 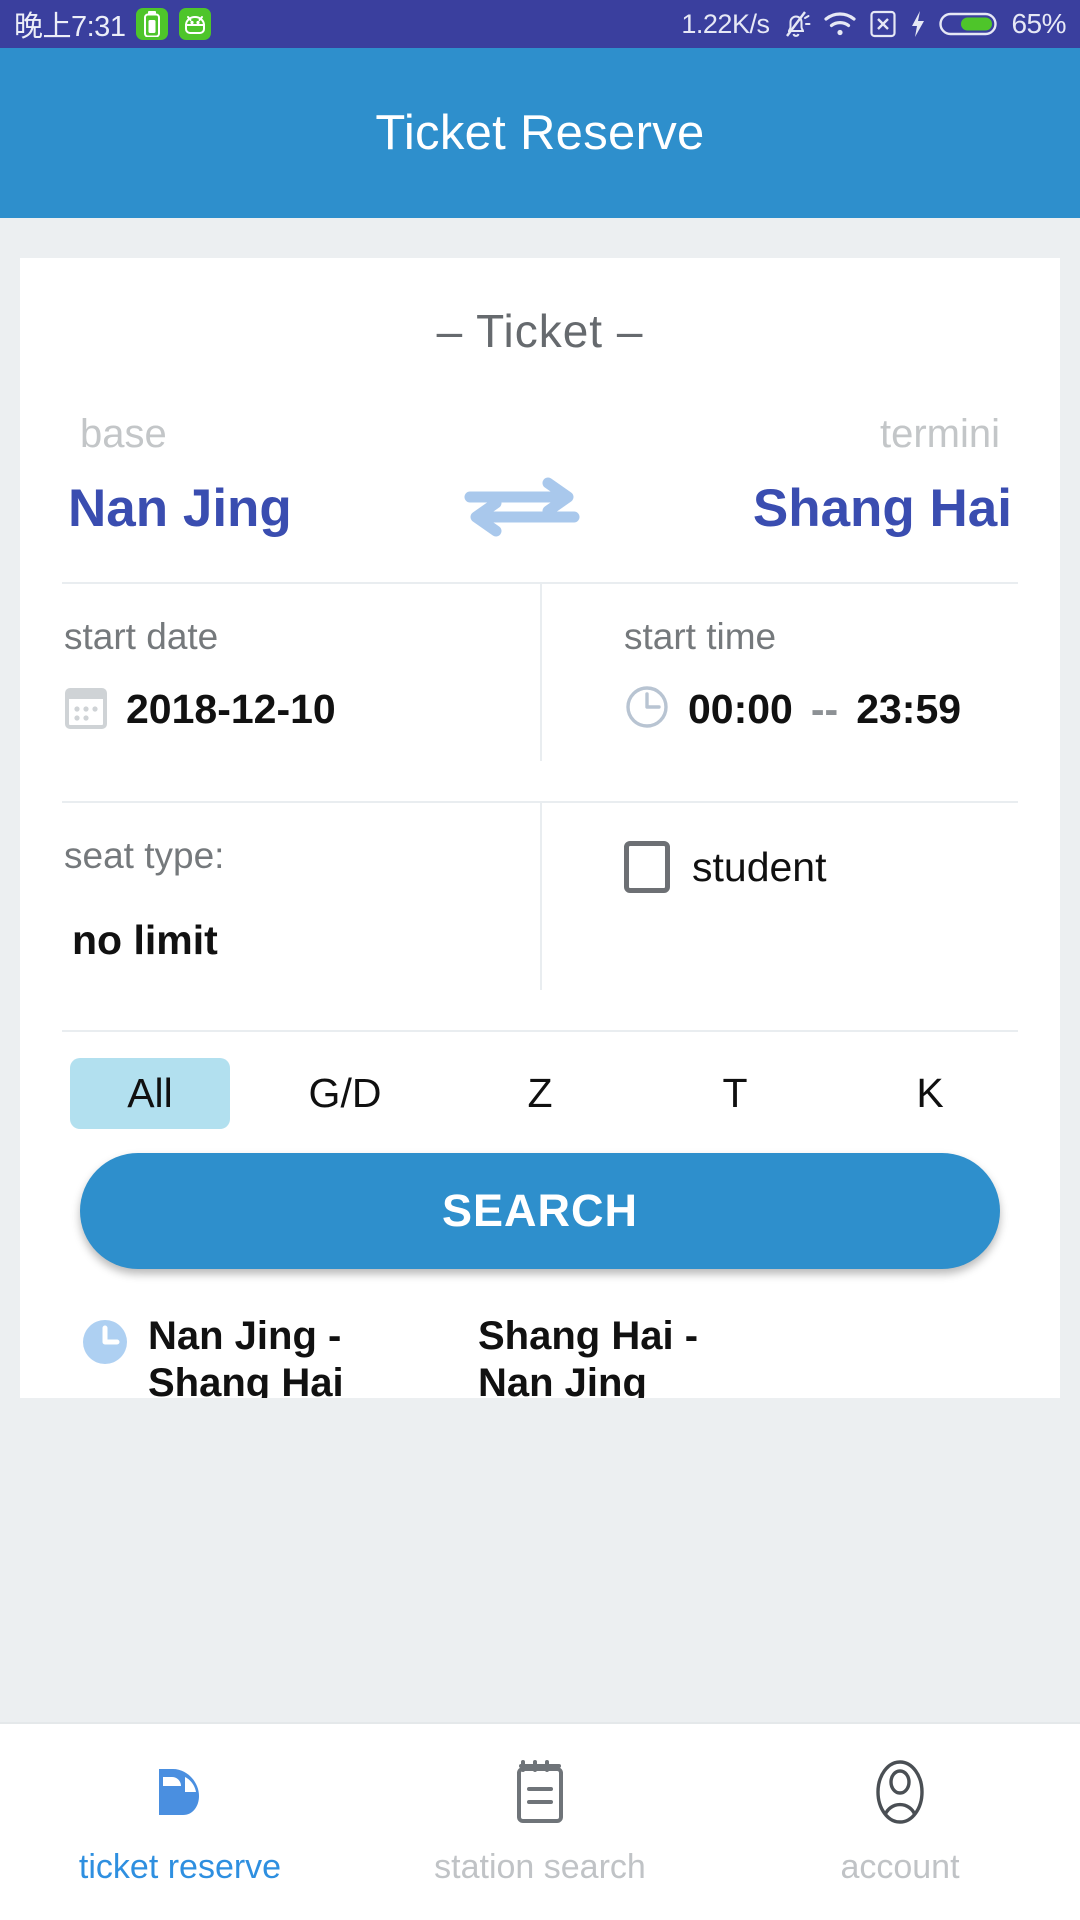 What do you see at coordinates (735, 1093) in the screenshot?
I see `tab-t: T` at bounding box center [735, 1093].